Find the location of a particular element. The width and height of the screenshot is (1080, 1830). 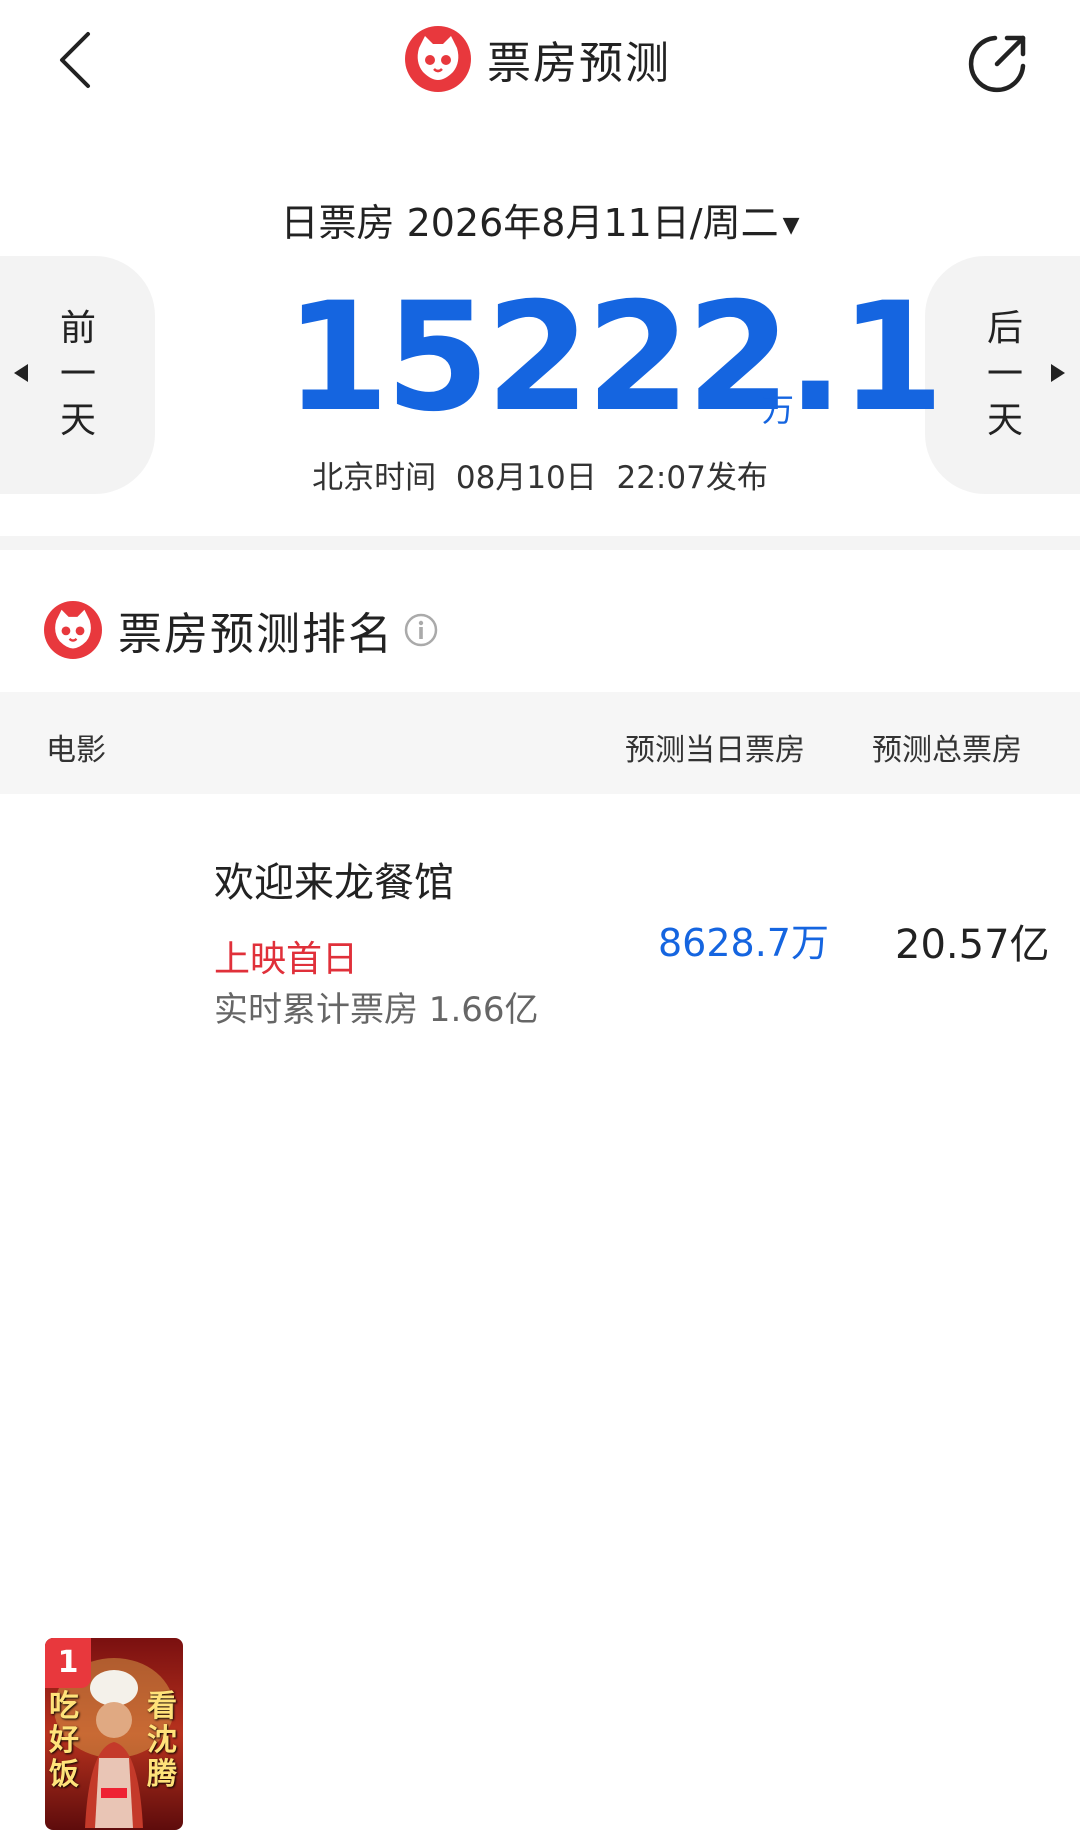

poster-text-right: 看沈腾 is located at coordinates (162, 1740).